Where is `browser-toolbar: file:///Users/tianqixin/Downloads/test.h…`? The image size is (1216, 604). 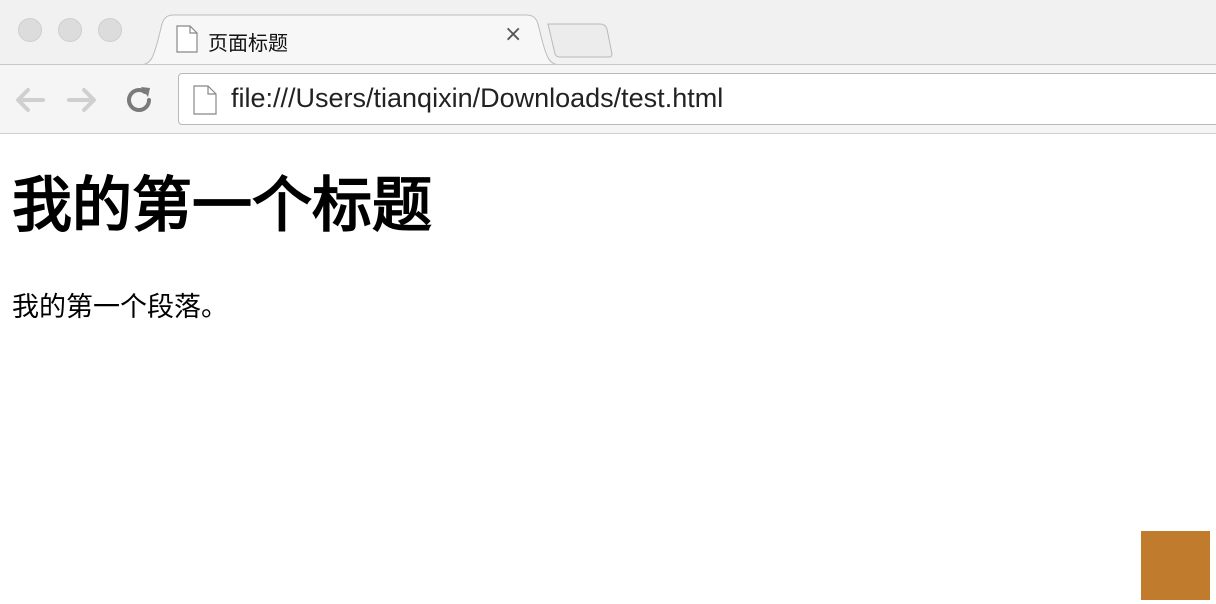
browser-toolbar: file:///Users/tianqixin/Downloads/test.h… is located at coordinates (608, 99).